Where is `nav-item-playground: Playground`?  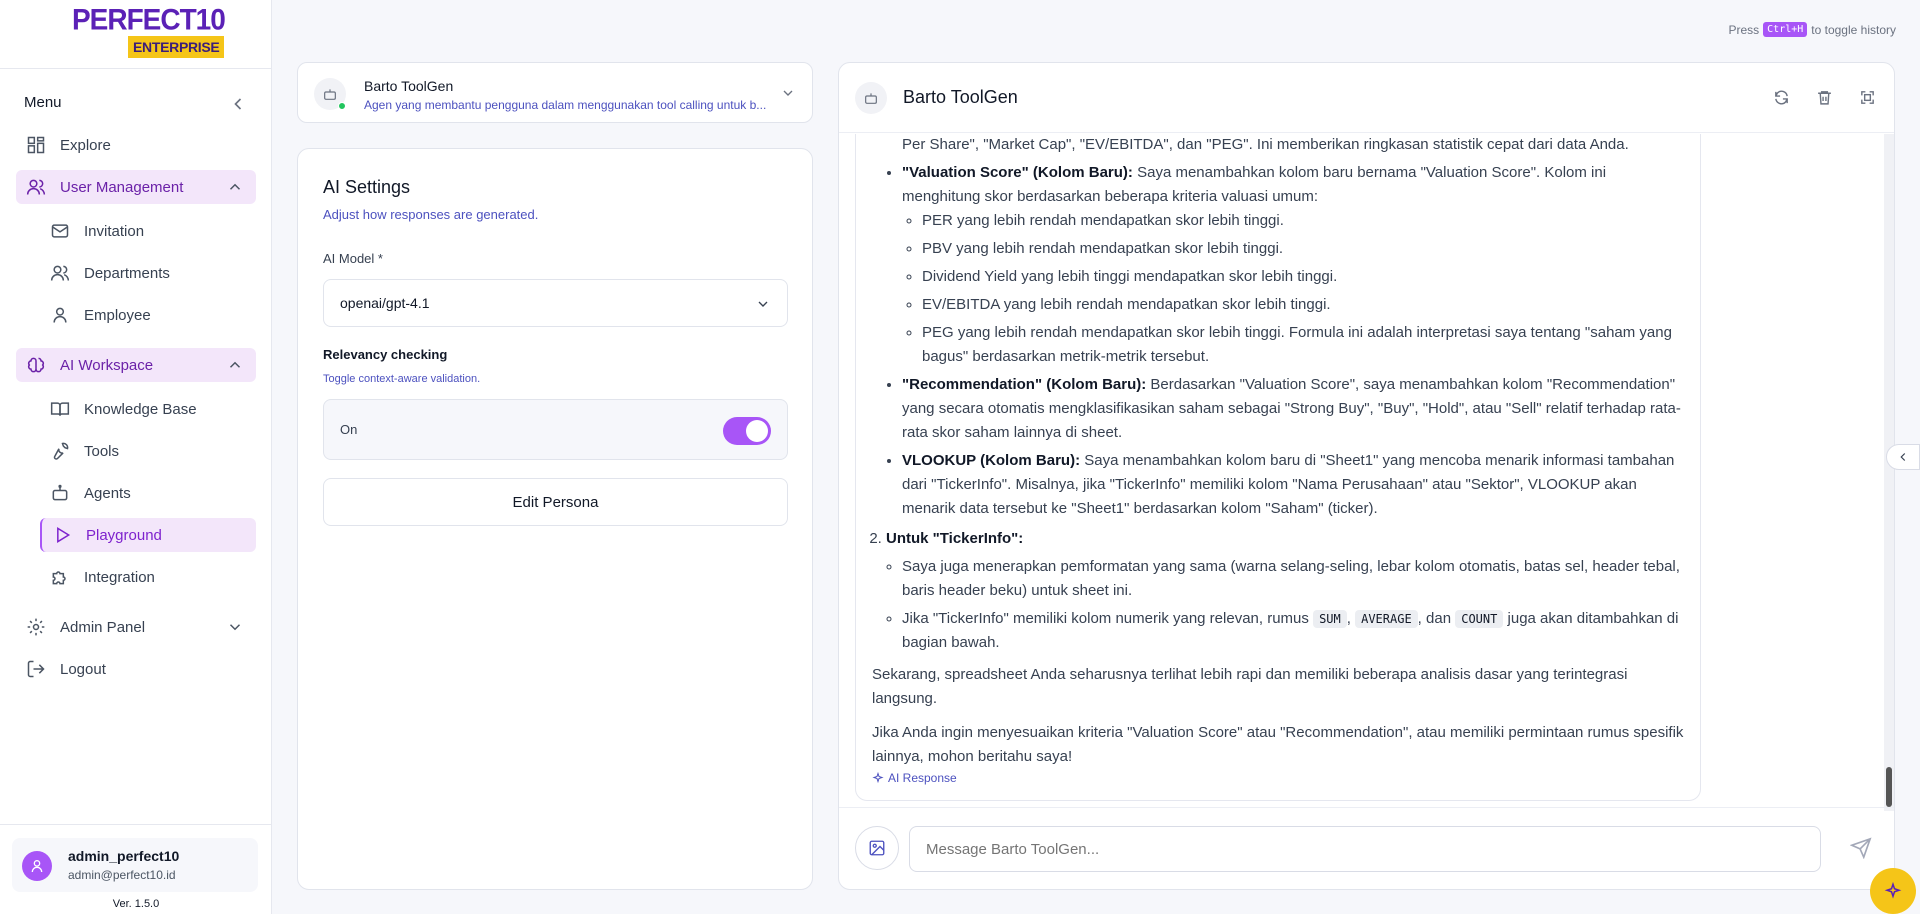 nav-item-playground: Playground is located at coordinates (148, 535).